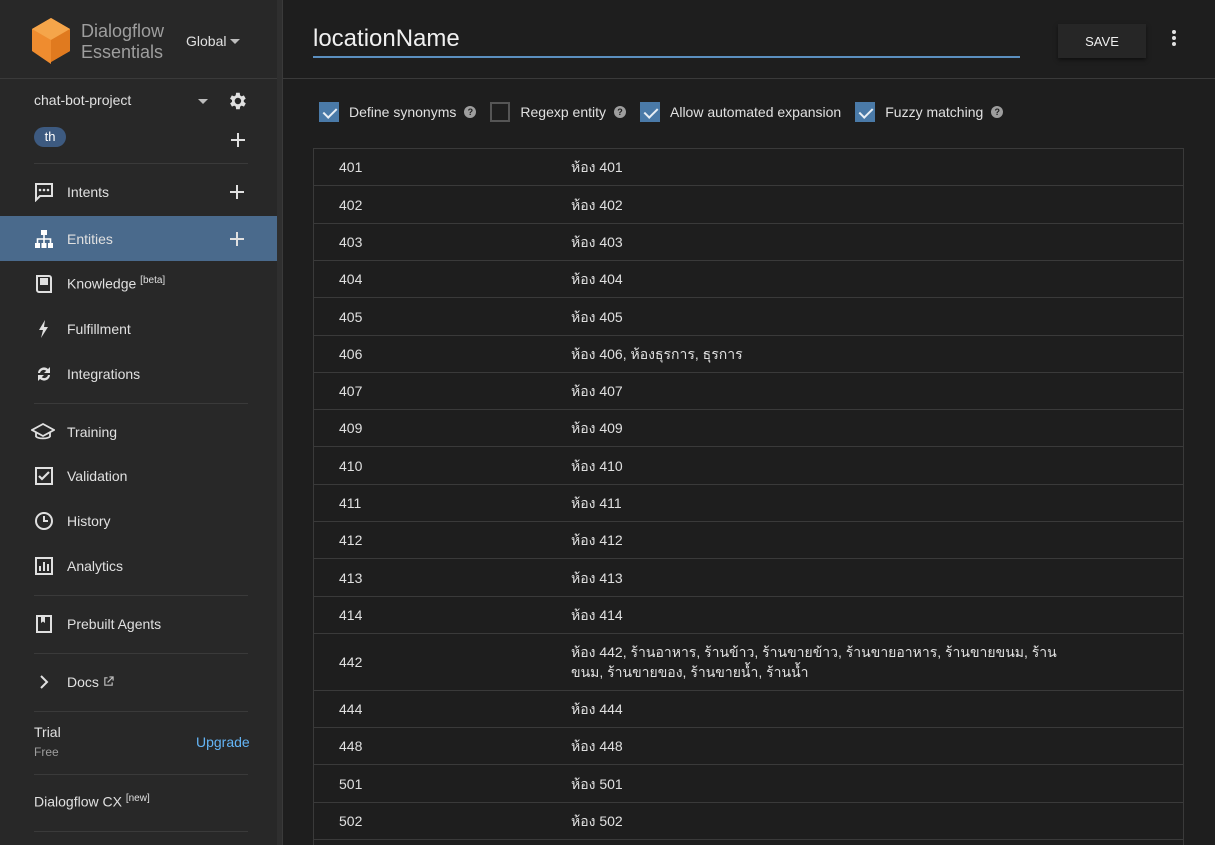  I want to click on option-define-synonyms: Define synonyms ?, so click(398, 112).